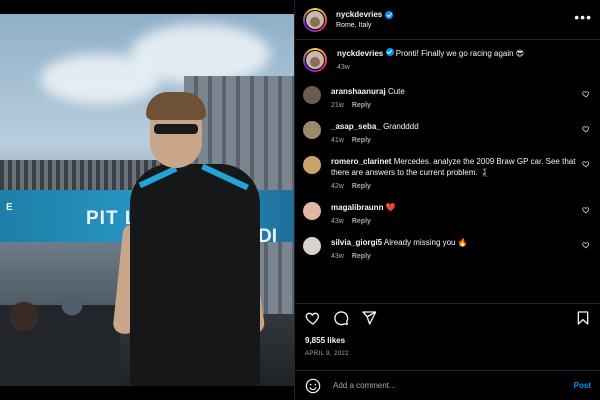 Image resolution: width=600 pixels, height=400 pixels. I want to click on post-location: Rome, Italy, so click(364, 25).